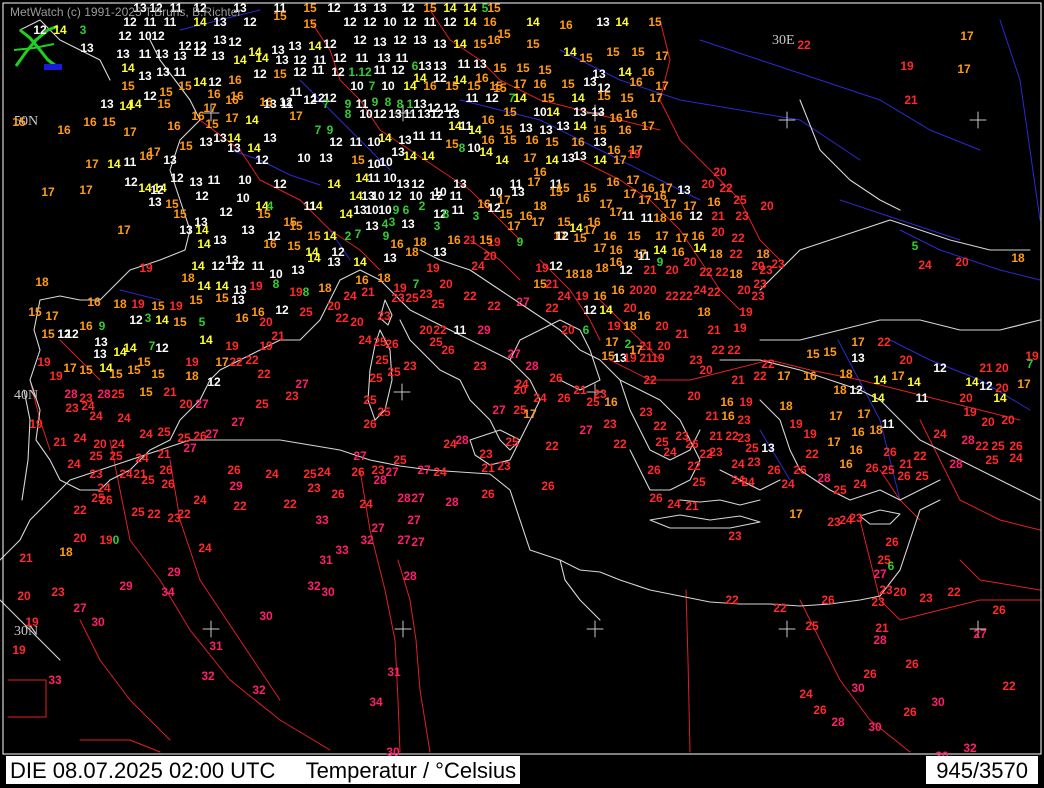 The image size is (1044, 788). I want to click on status-date: DIE 08.07.2025 02:00 UTC, so click(143, 770).